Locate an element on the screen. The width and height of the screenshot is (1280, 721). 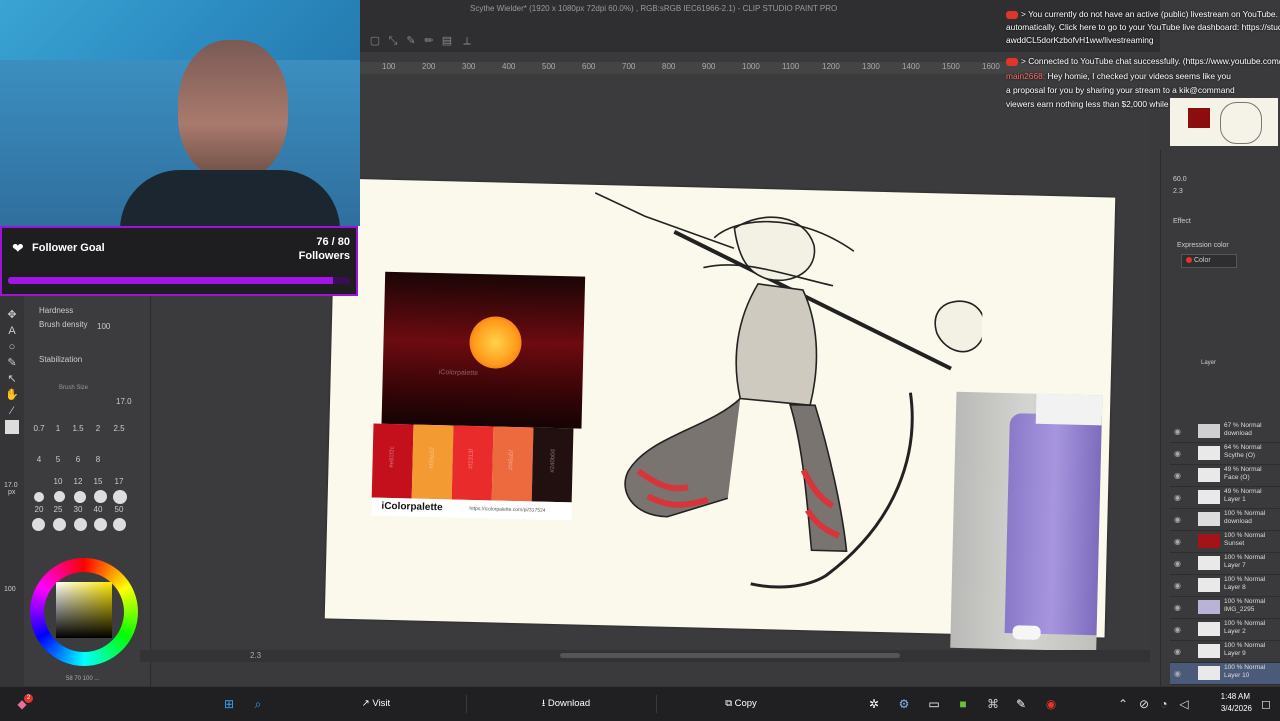
hand-tool-icon: ✋ is located at coordinates (12, 395).